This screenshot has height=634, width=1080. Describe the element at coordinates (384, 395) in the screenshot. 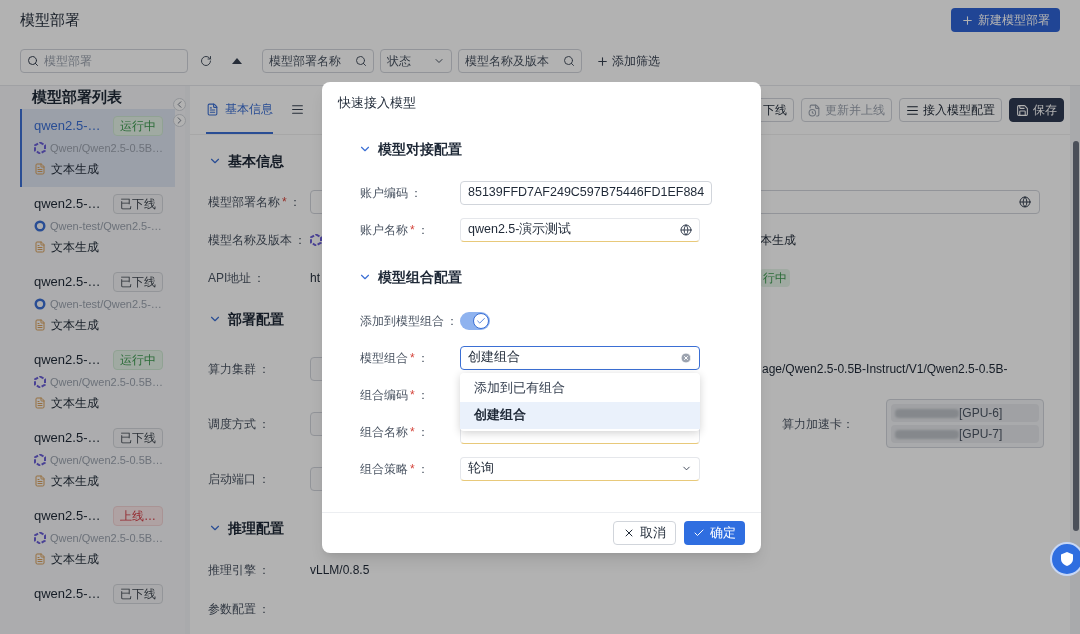

I see `field-label: 组合编码` at that location.